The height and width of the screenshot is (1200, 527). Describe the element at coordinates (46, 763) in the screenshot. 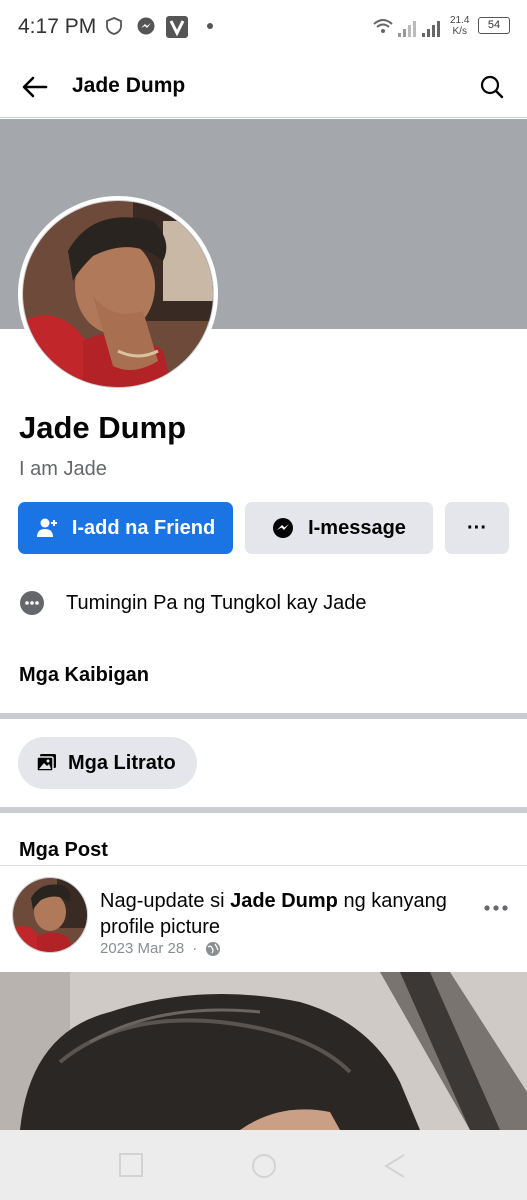

I see `photos-icon` at that location.